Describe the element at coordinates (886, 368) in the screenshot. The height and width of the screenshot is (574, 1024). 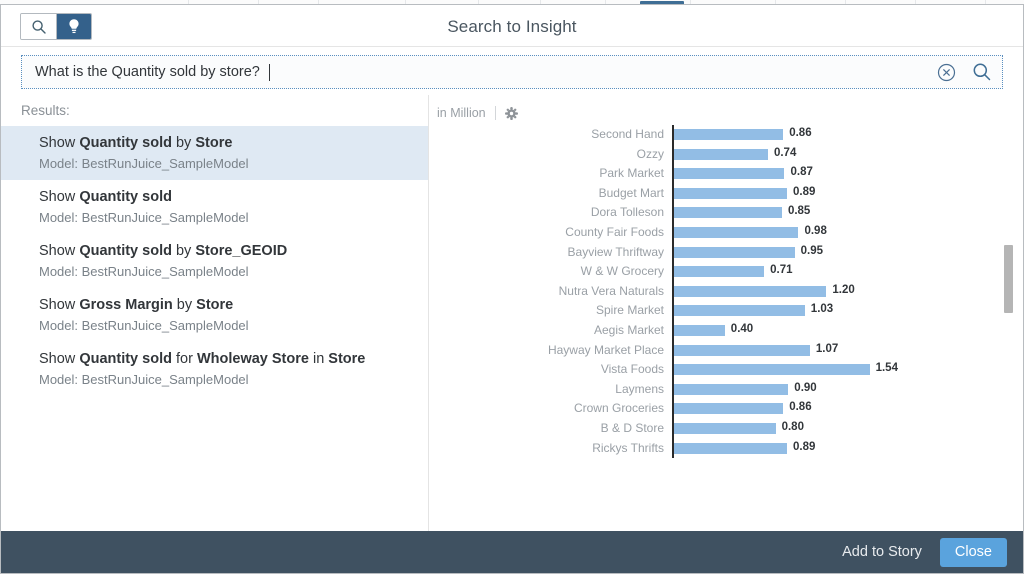
I see `bar-value-label: 1.54` at that location.